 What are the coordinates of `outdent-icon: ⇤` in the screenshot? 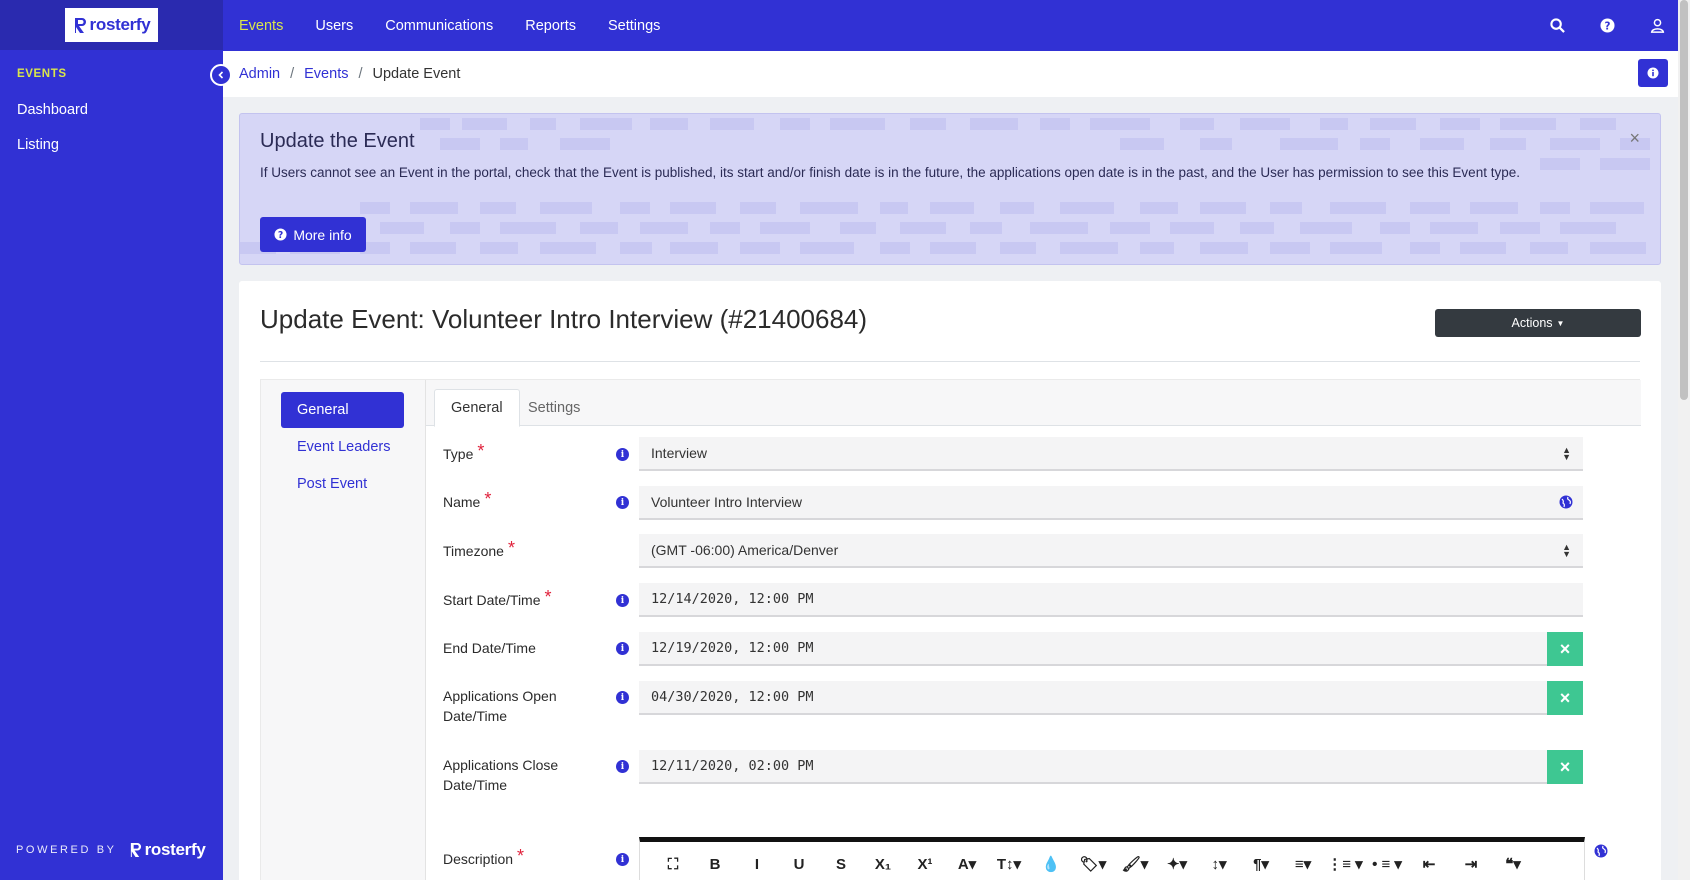 It's located at (1429, 864).